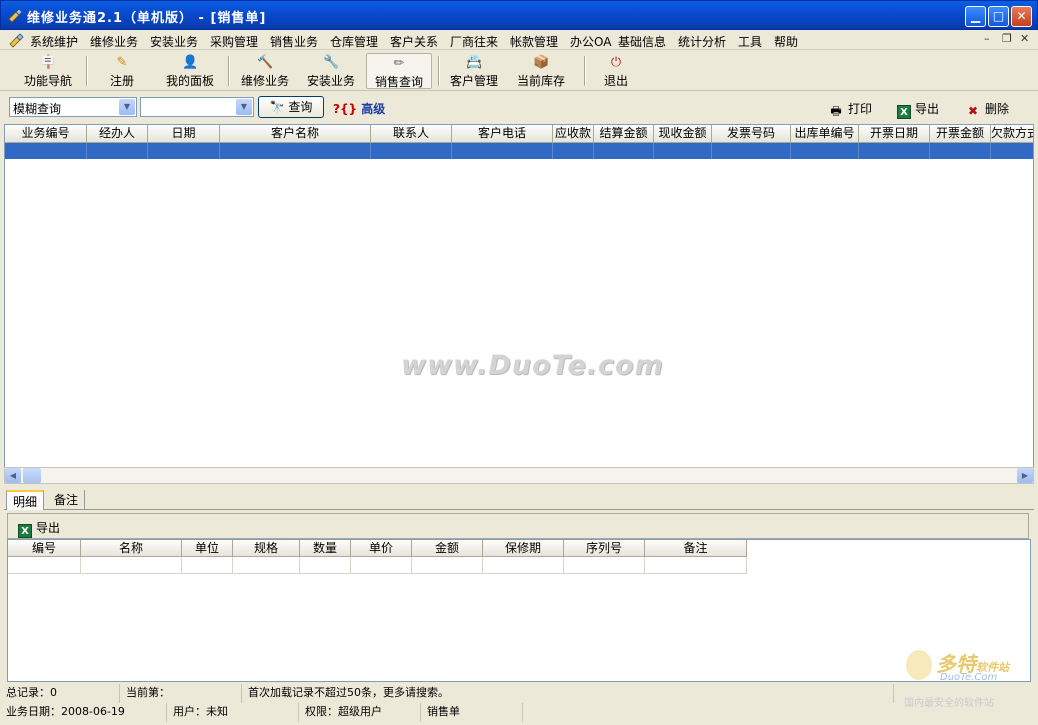 The height and width of the screenshot is (725, 1038). I want to click on menu-purchase: 采购管理, so click(234, 41).